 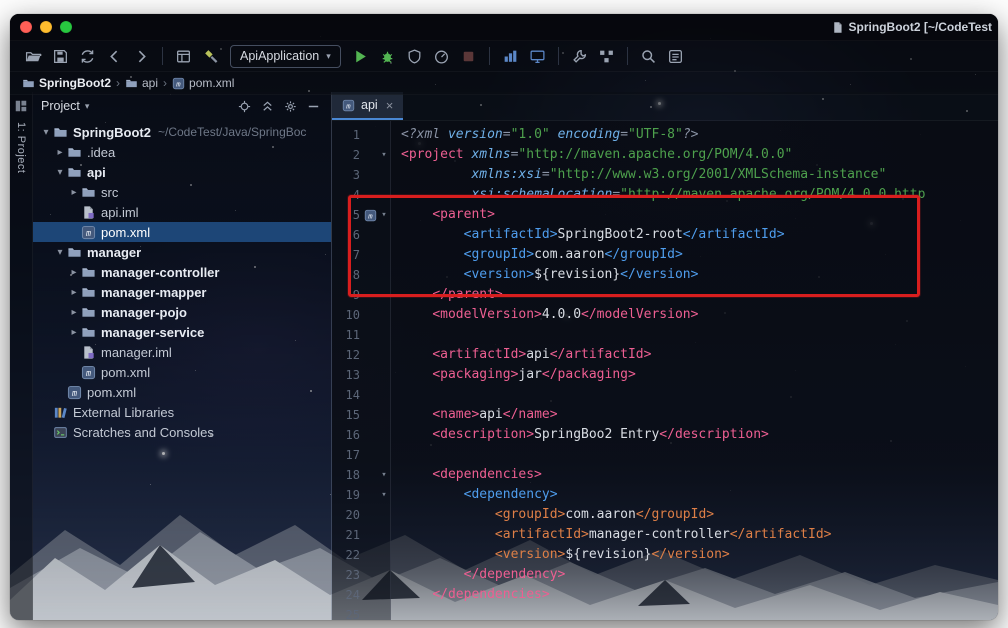 What do you see at coordinates (699, 495) in the screenshot?
I see `code-line: <dependency>` at bounding box center [699, 495].